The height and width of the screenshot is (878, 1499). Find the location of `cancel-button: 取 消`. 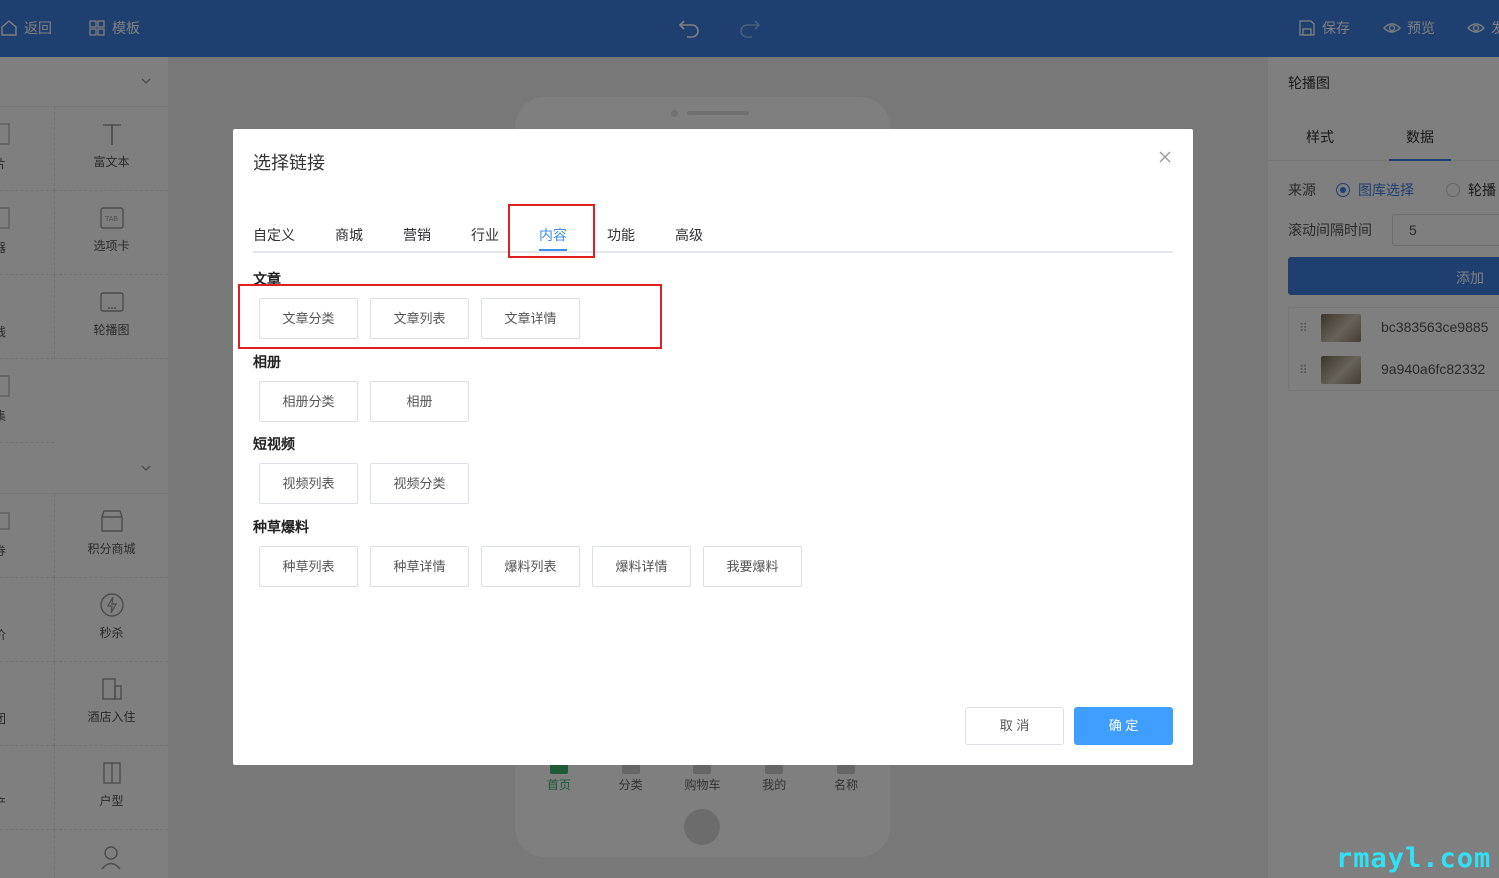

cancel-button: 取 消 is located at coordinates (1014, 726).